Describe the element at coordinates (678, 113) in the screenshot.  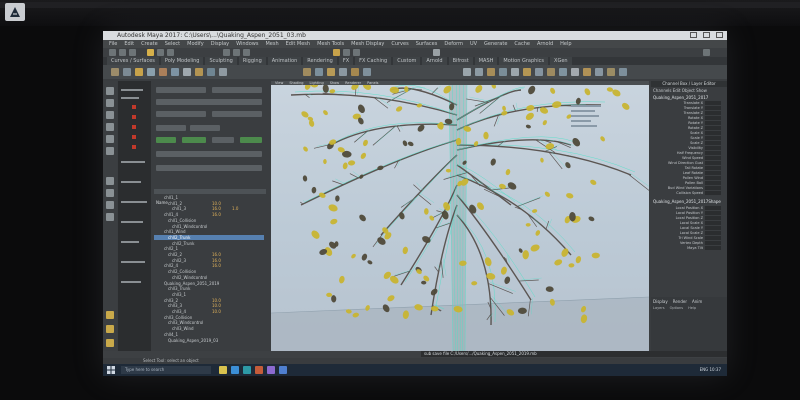
I see `channel-attr-label: Translate Z` at that location.